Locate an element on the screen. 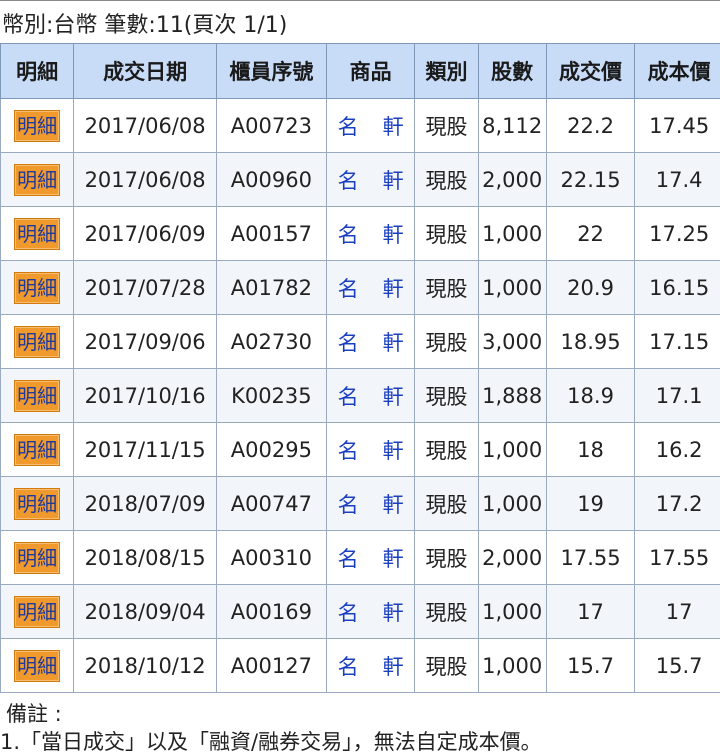 The height and width of the screenshot is (756, 720). teller-no-cell: K00235 is located at coordinates (271, 396).